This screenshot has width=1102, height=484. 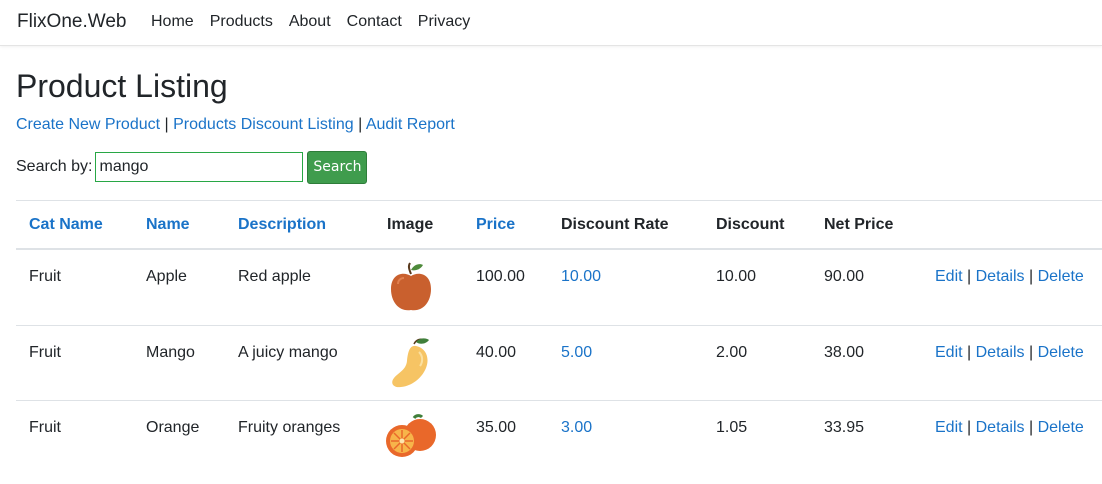 What do you see at coordinates (263, 124) in the screenshot?
I see `products-discount-listing-link: Products Discount Listing` at bounding box center [263, 124].